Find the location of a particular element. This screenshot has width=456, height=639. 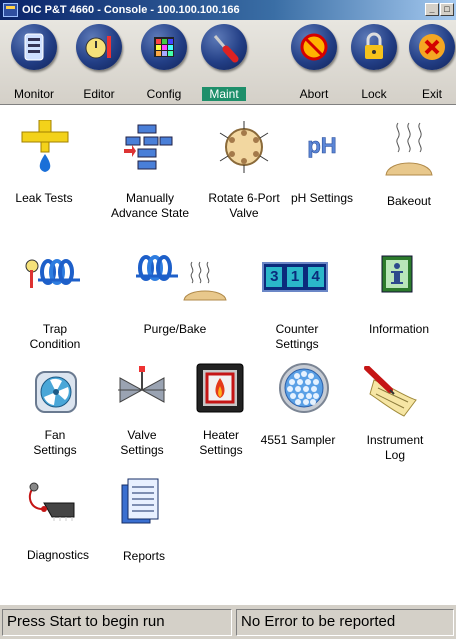

editor-label: Editor is located at coordinates (99, 94).